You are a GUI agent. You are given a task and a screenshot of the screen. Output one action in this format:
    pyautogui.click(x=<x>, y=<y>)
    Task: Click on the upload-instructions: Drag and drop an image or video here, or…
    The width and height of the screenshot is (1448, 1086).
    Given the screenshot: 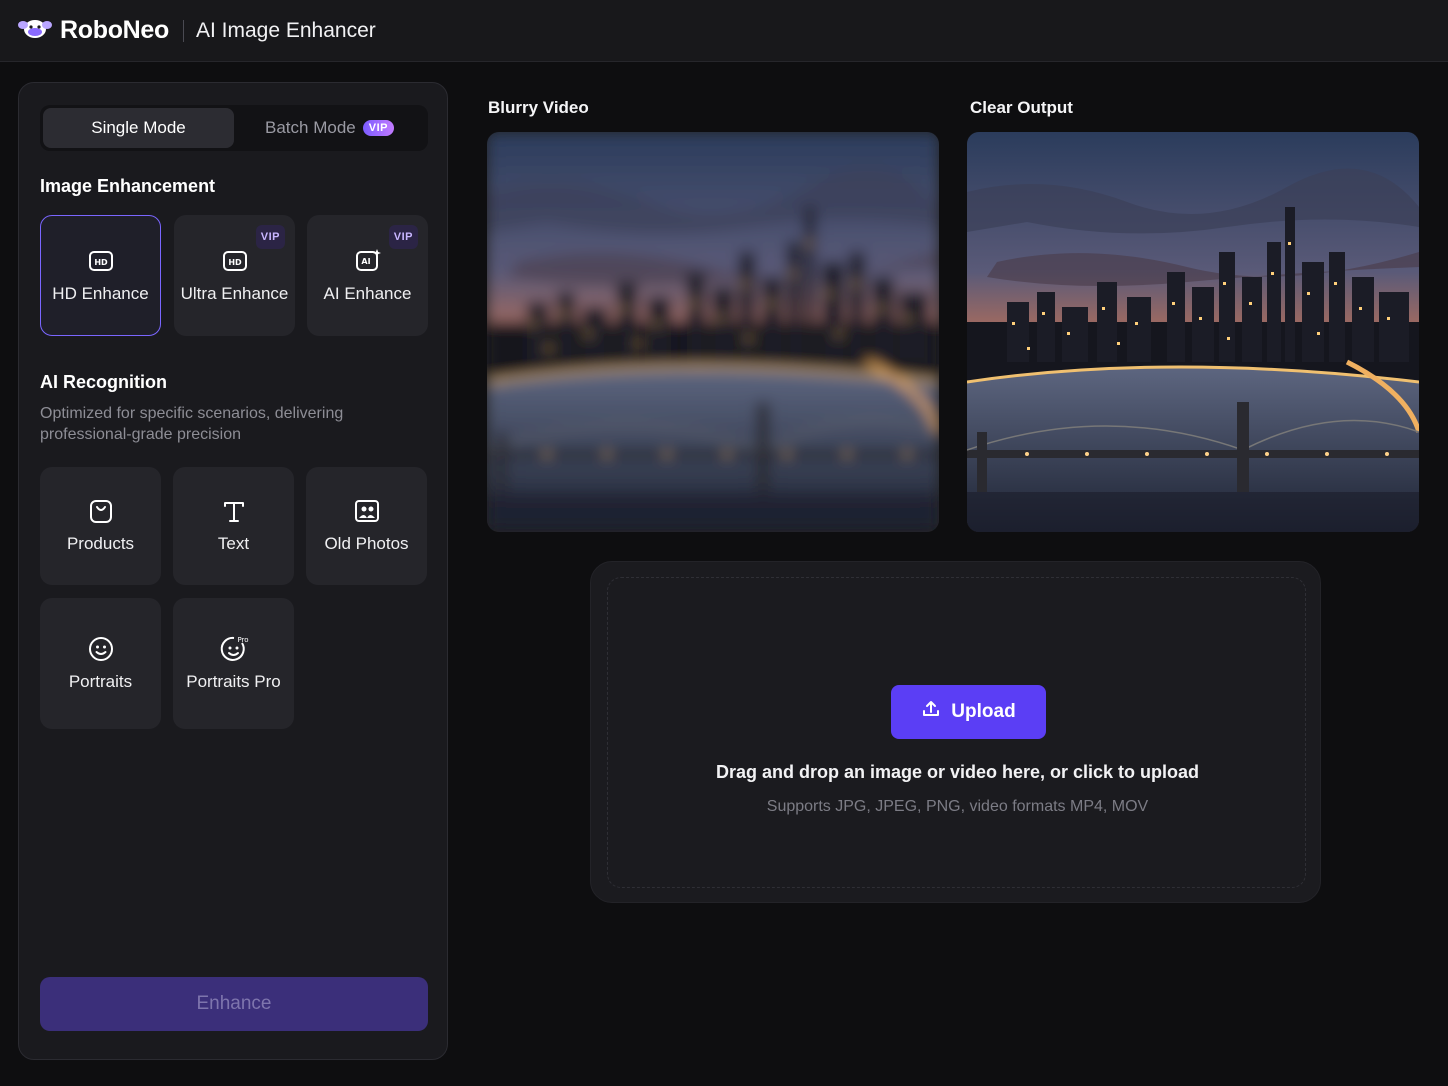 What is the action you would take?
    pyautogui.click(x=957, y=772)
    